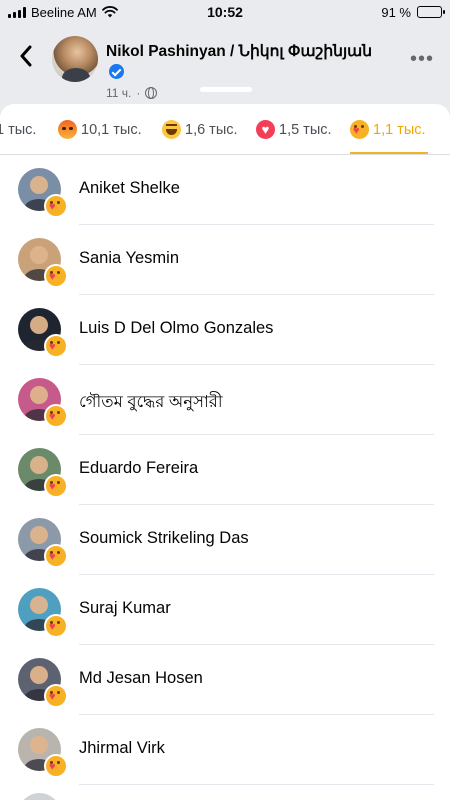  Describe the element at coordinates (396, 12) in the screenshot. I see `battery-percent: 91 %` at that location.